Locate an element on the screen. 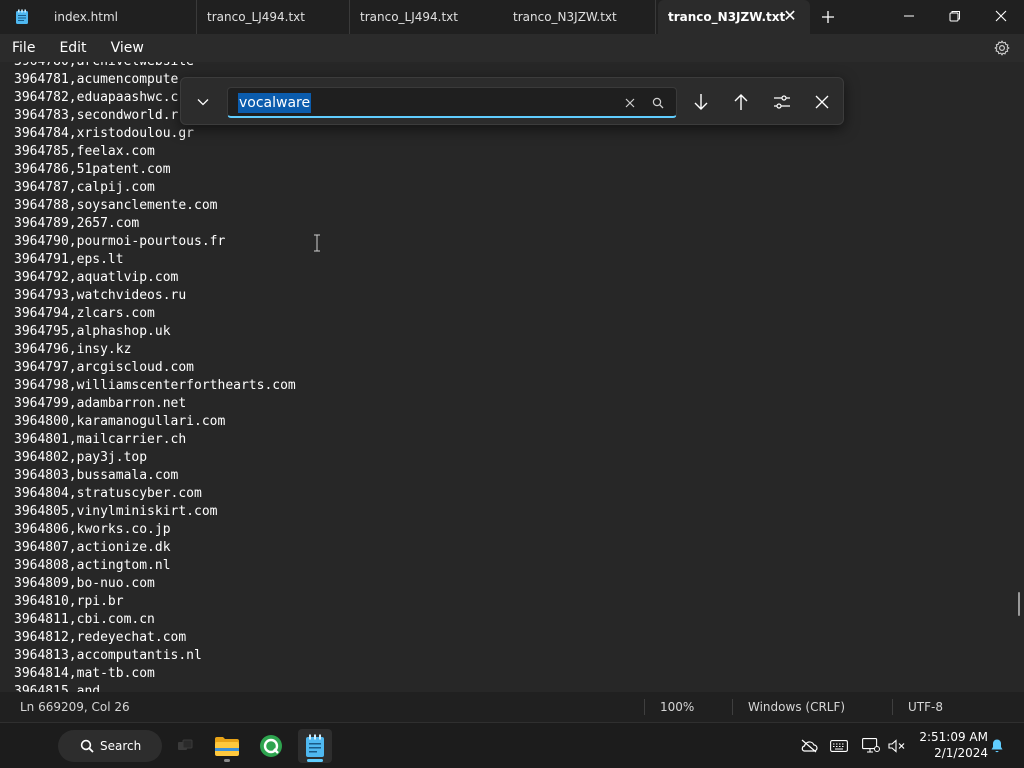 The image size is (1024, 768). text-line: 3964788,soysanclemente.com is located at coordinates (116, 205).